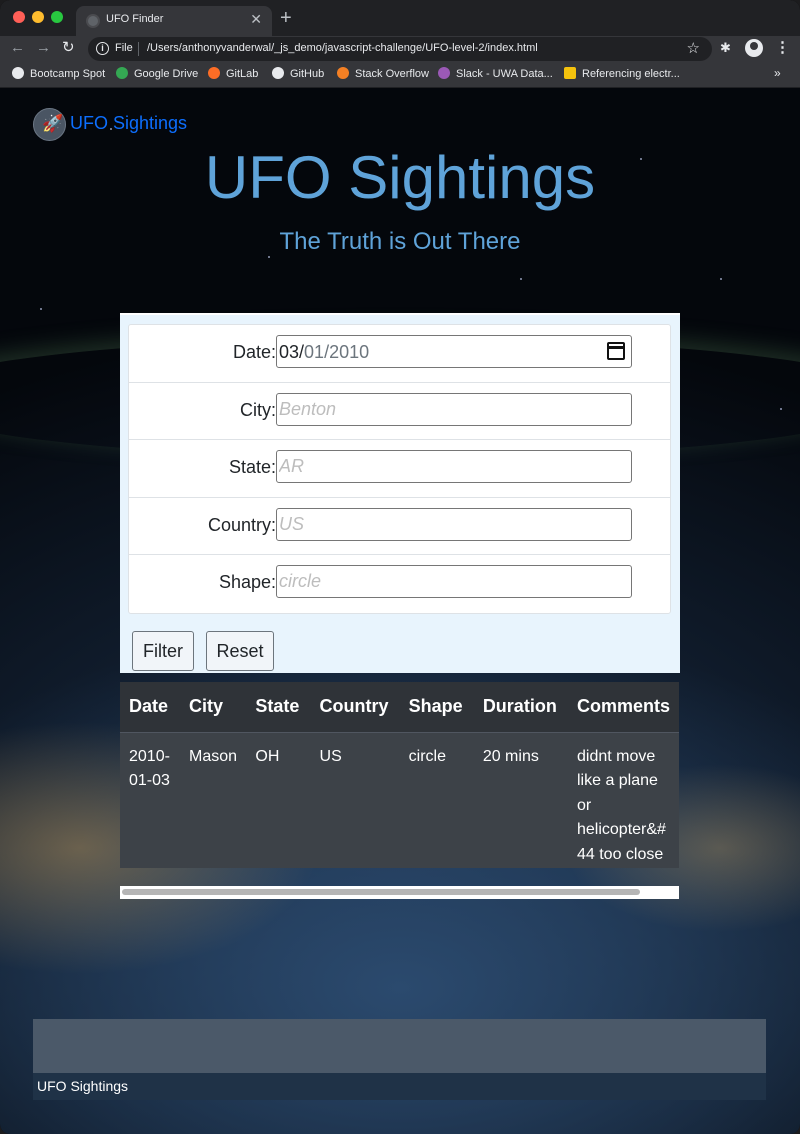 The width and height of the screenshot is (800, 1134). I want to click on minimize-window-button, so click(38, 17).